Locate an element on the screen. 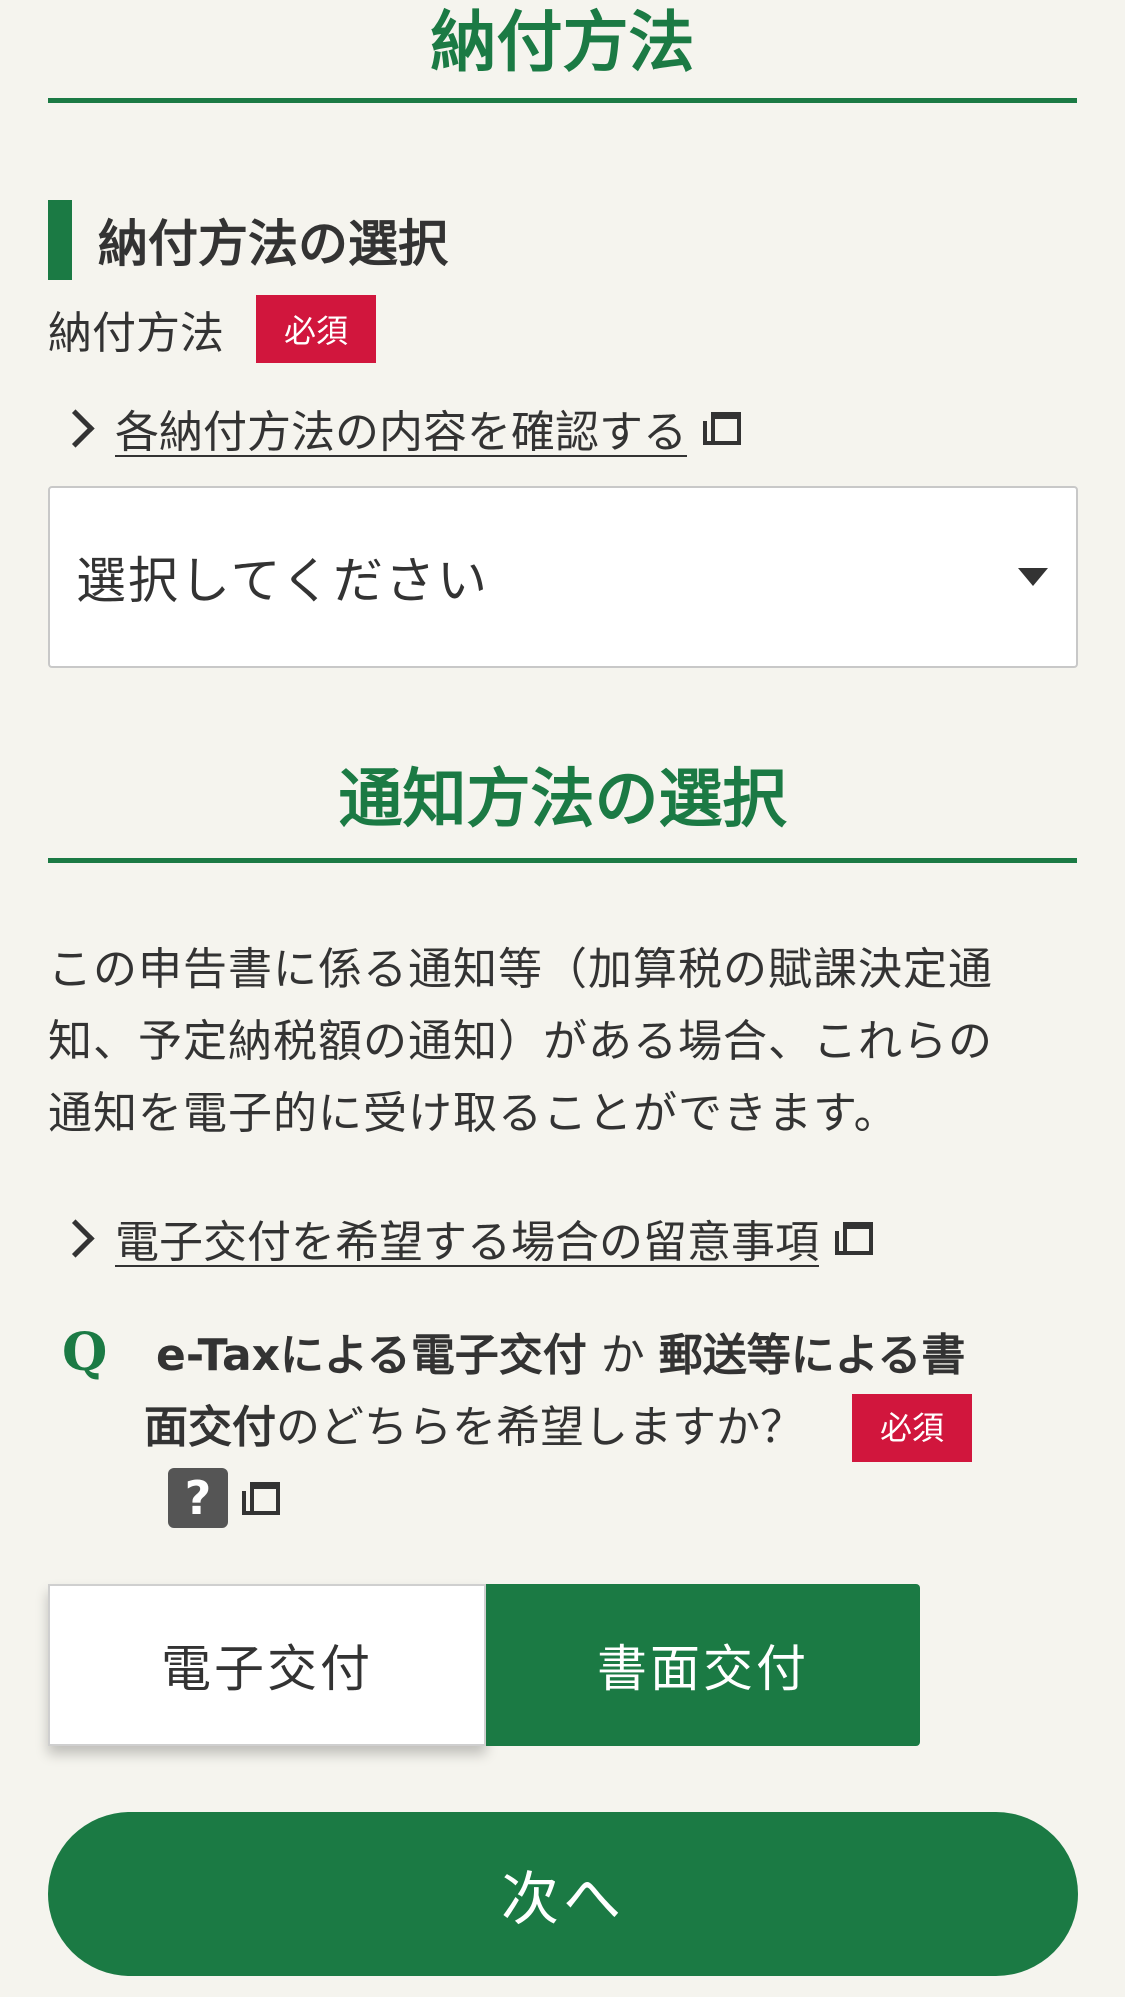 This screenshot has width=1125, height=1997. notify-method-title: 通知方法の選択 is located at coordinates (562, 800).